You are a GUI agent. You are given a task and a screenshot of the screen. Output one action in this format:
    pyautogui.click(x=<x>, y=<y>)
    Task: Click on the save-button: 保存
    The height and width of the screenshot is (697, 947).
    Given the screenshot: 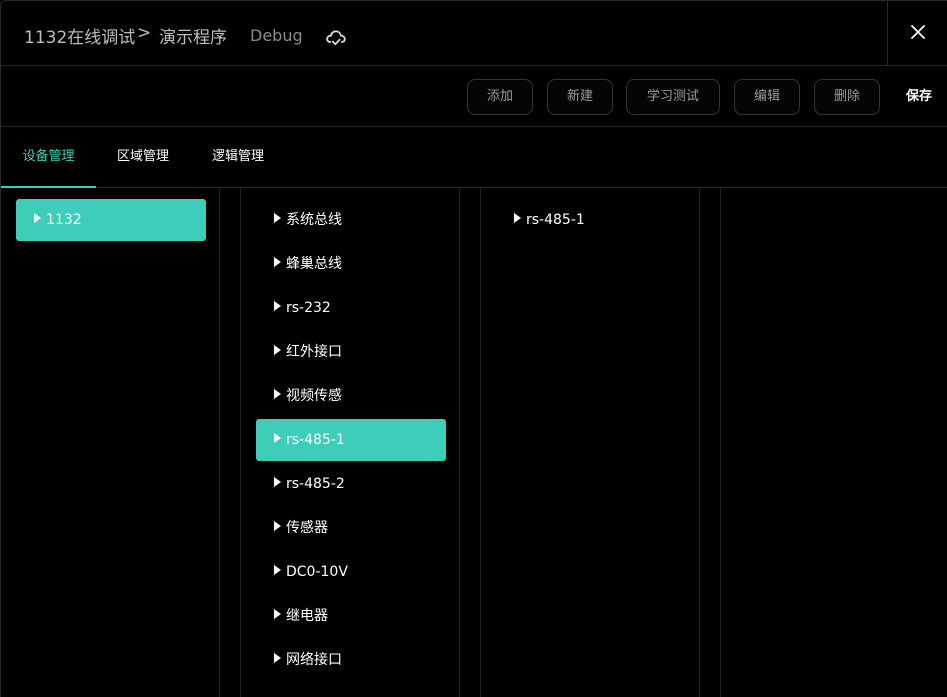 What is the action you would take?
    pyautogui.click(x=919, y=97)
    